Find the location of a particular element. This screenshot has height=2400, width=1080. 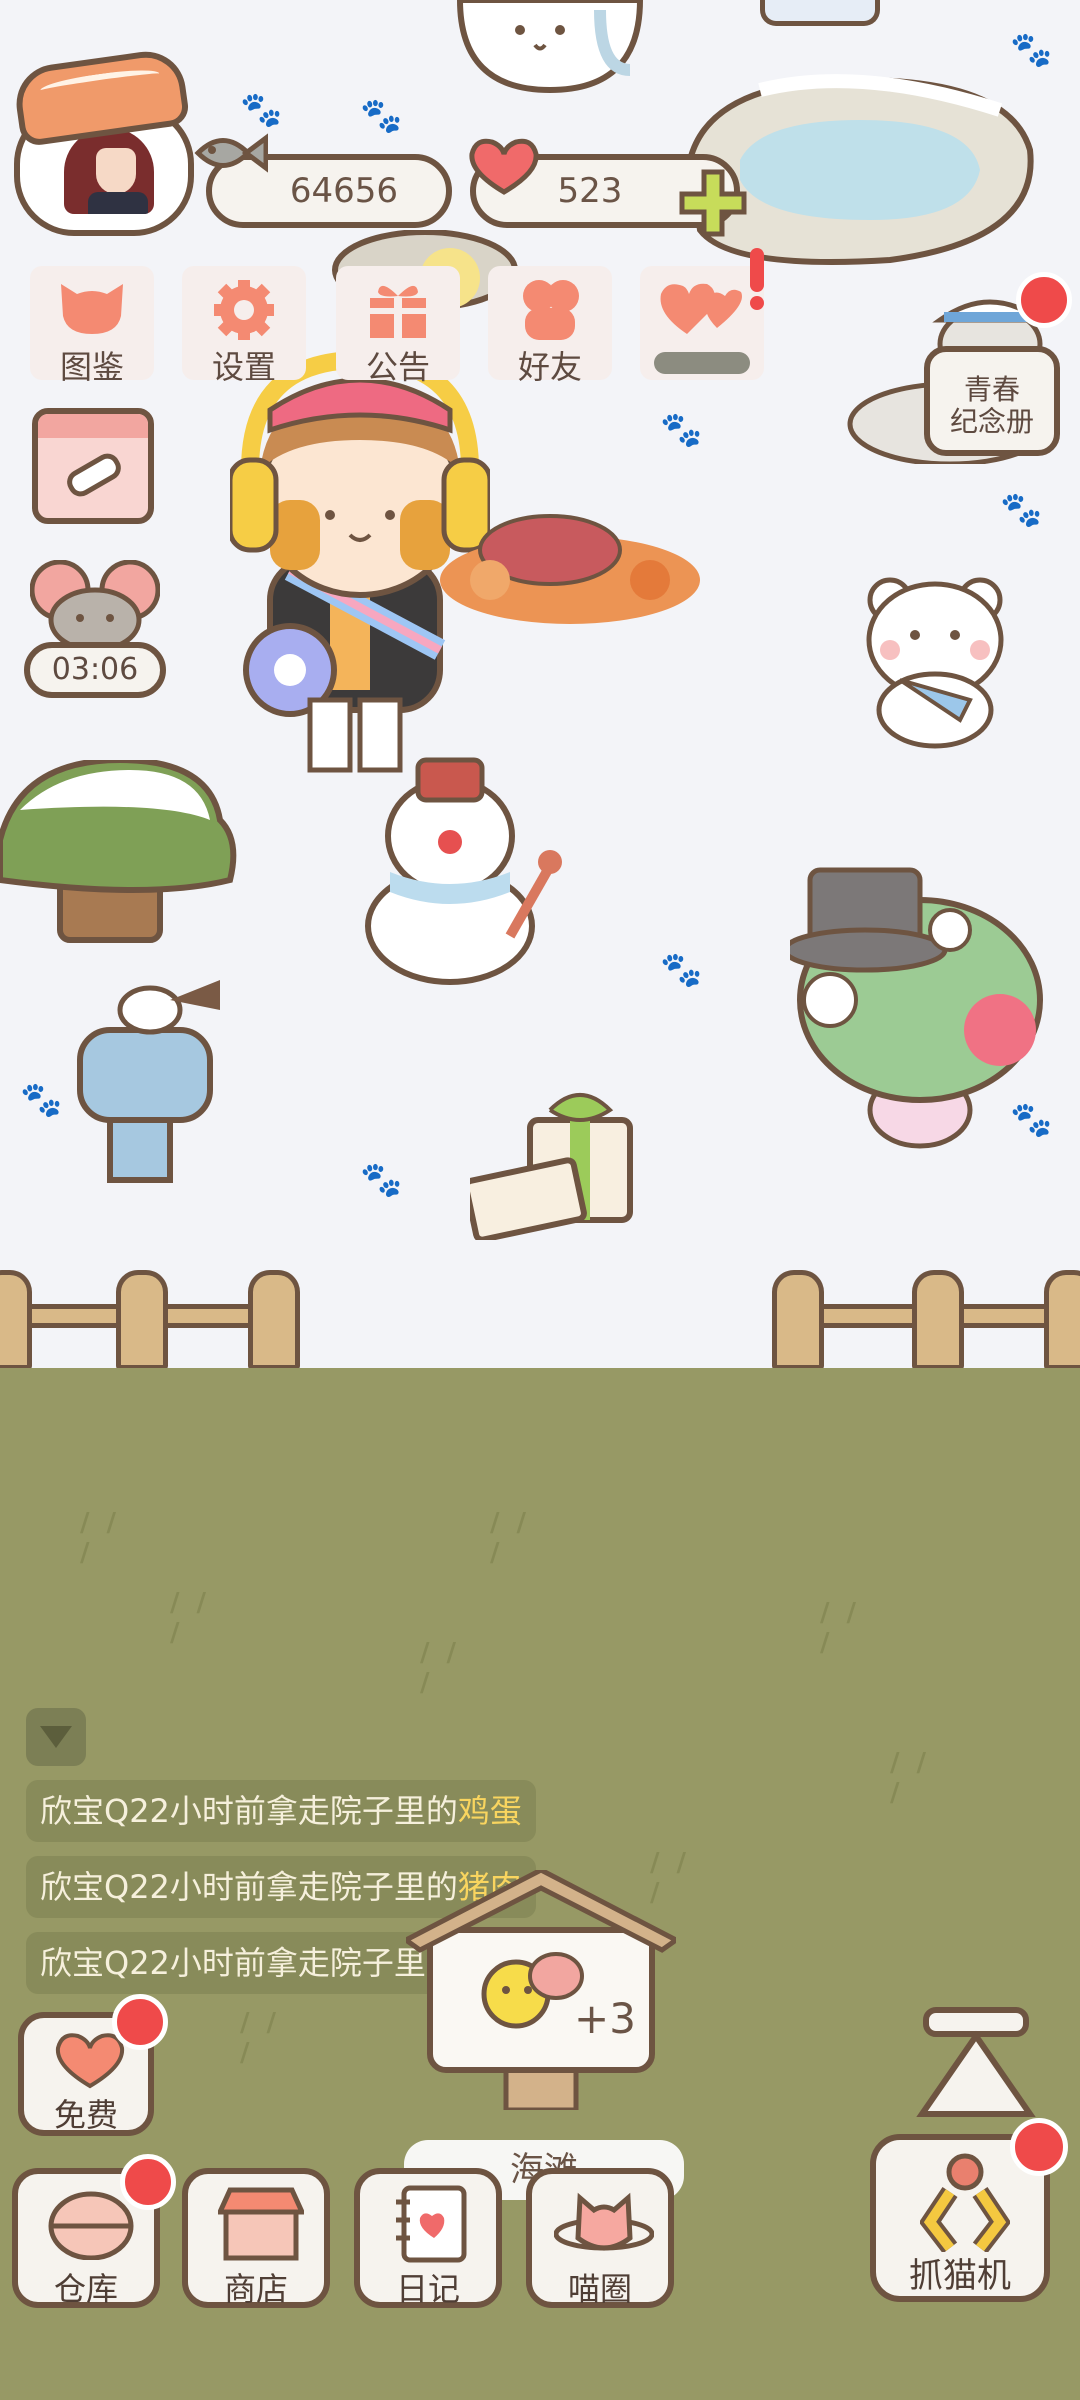

storage-label: 仓库 is located at coordinates (85, 2289).